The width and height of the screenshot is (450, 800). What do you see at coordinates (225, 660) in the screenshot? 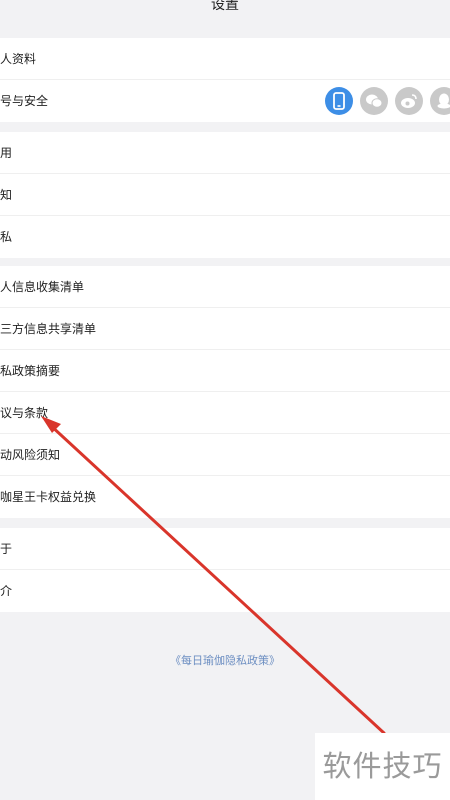
I see `privacy-policy-link: 《每日瑜伽隐私政策》` at bounding box center [225, 660].